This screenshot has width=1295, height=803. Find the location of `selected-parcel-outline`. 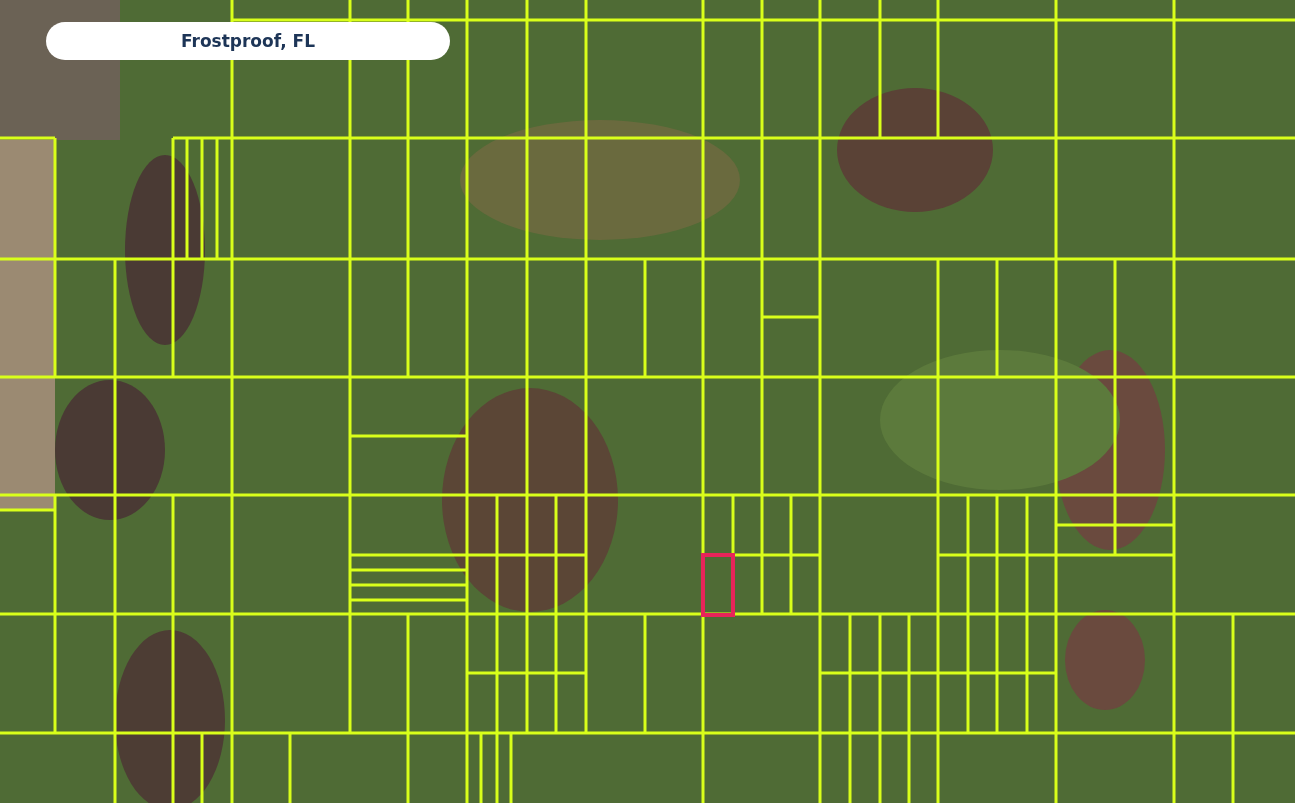

selected-parcel-outline is located at coordinates (718, 585).